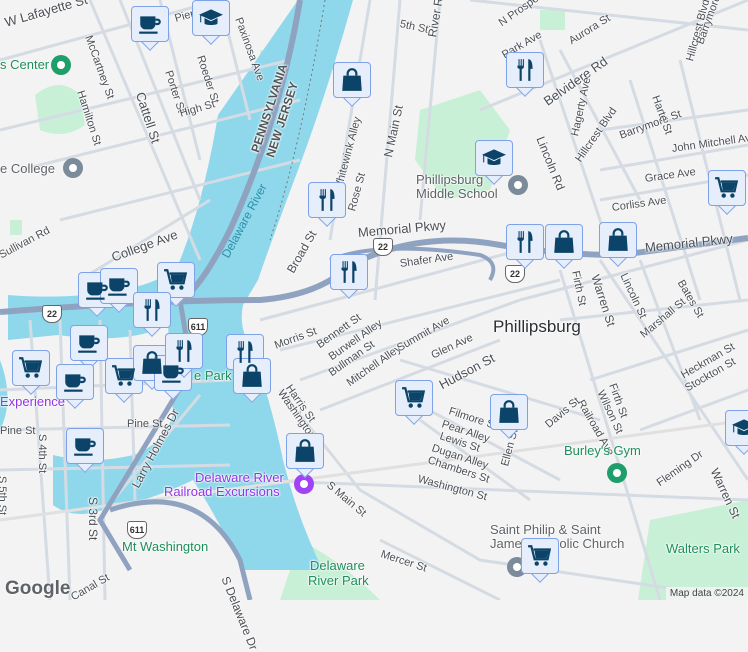 The width and height of the screenshot is (748, 652). I want to click on google-logo: Google, so click(38, 588).